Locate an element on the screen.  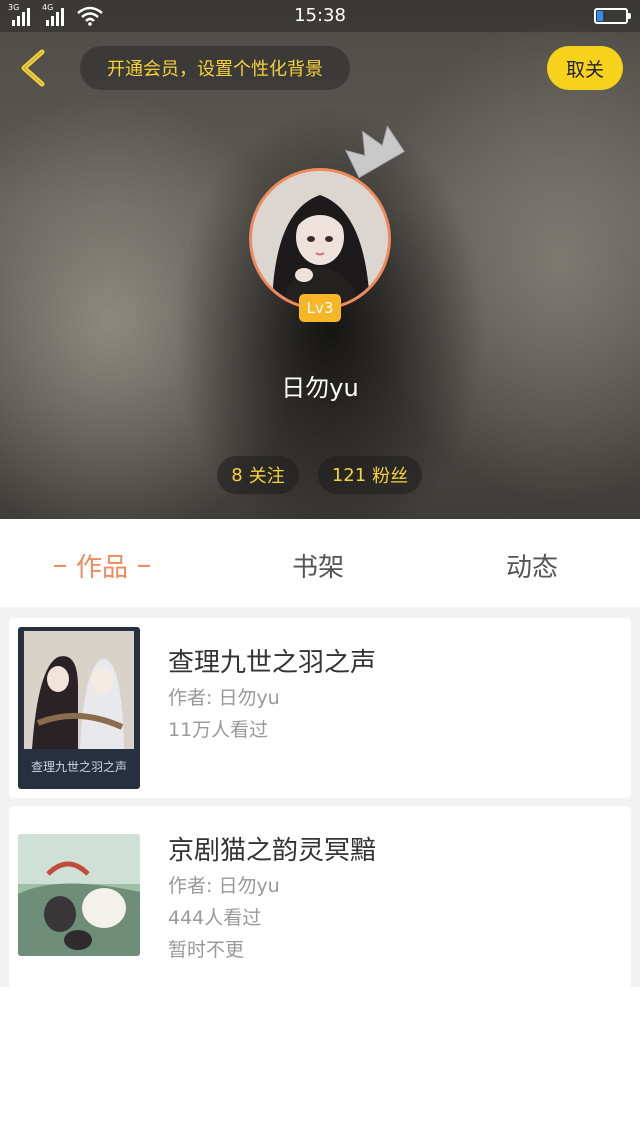
profile-tabs: 作品 书架 动态 is located at coordinates (320, 563).